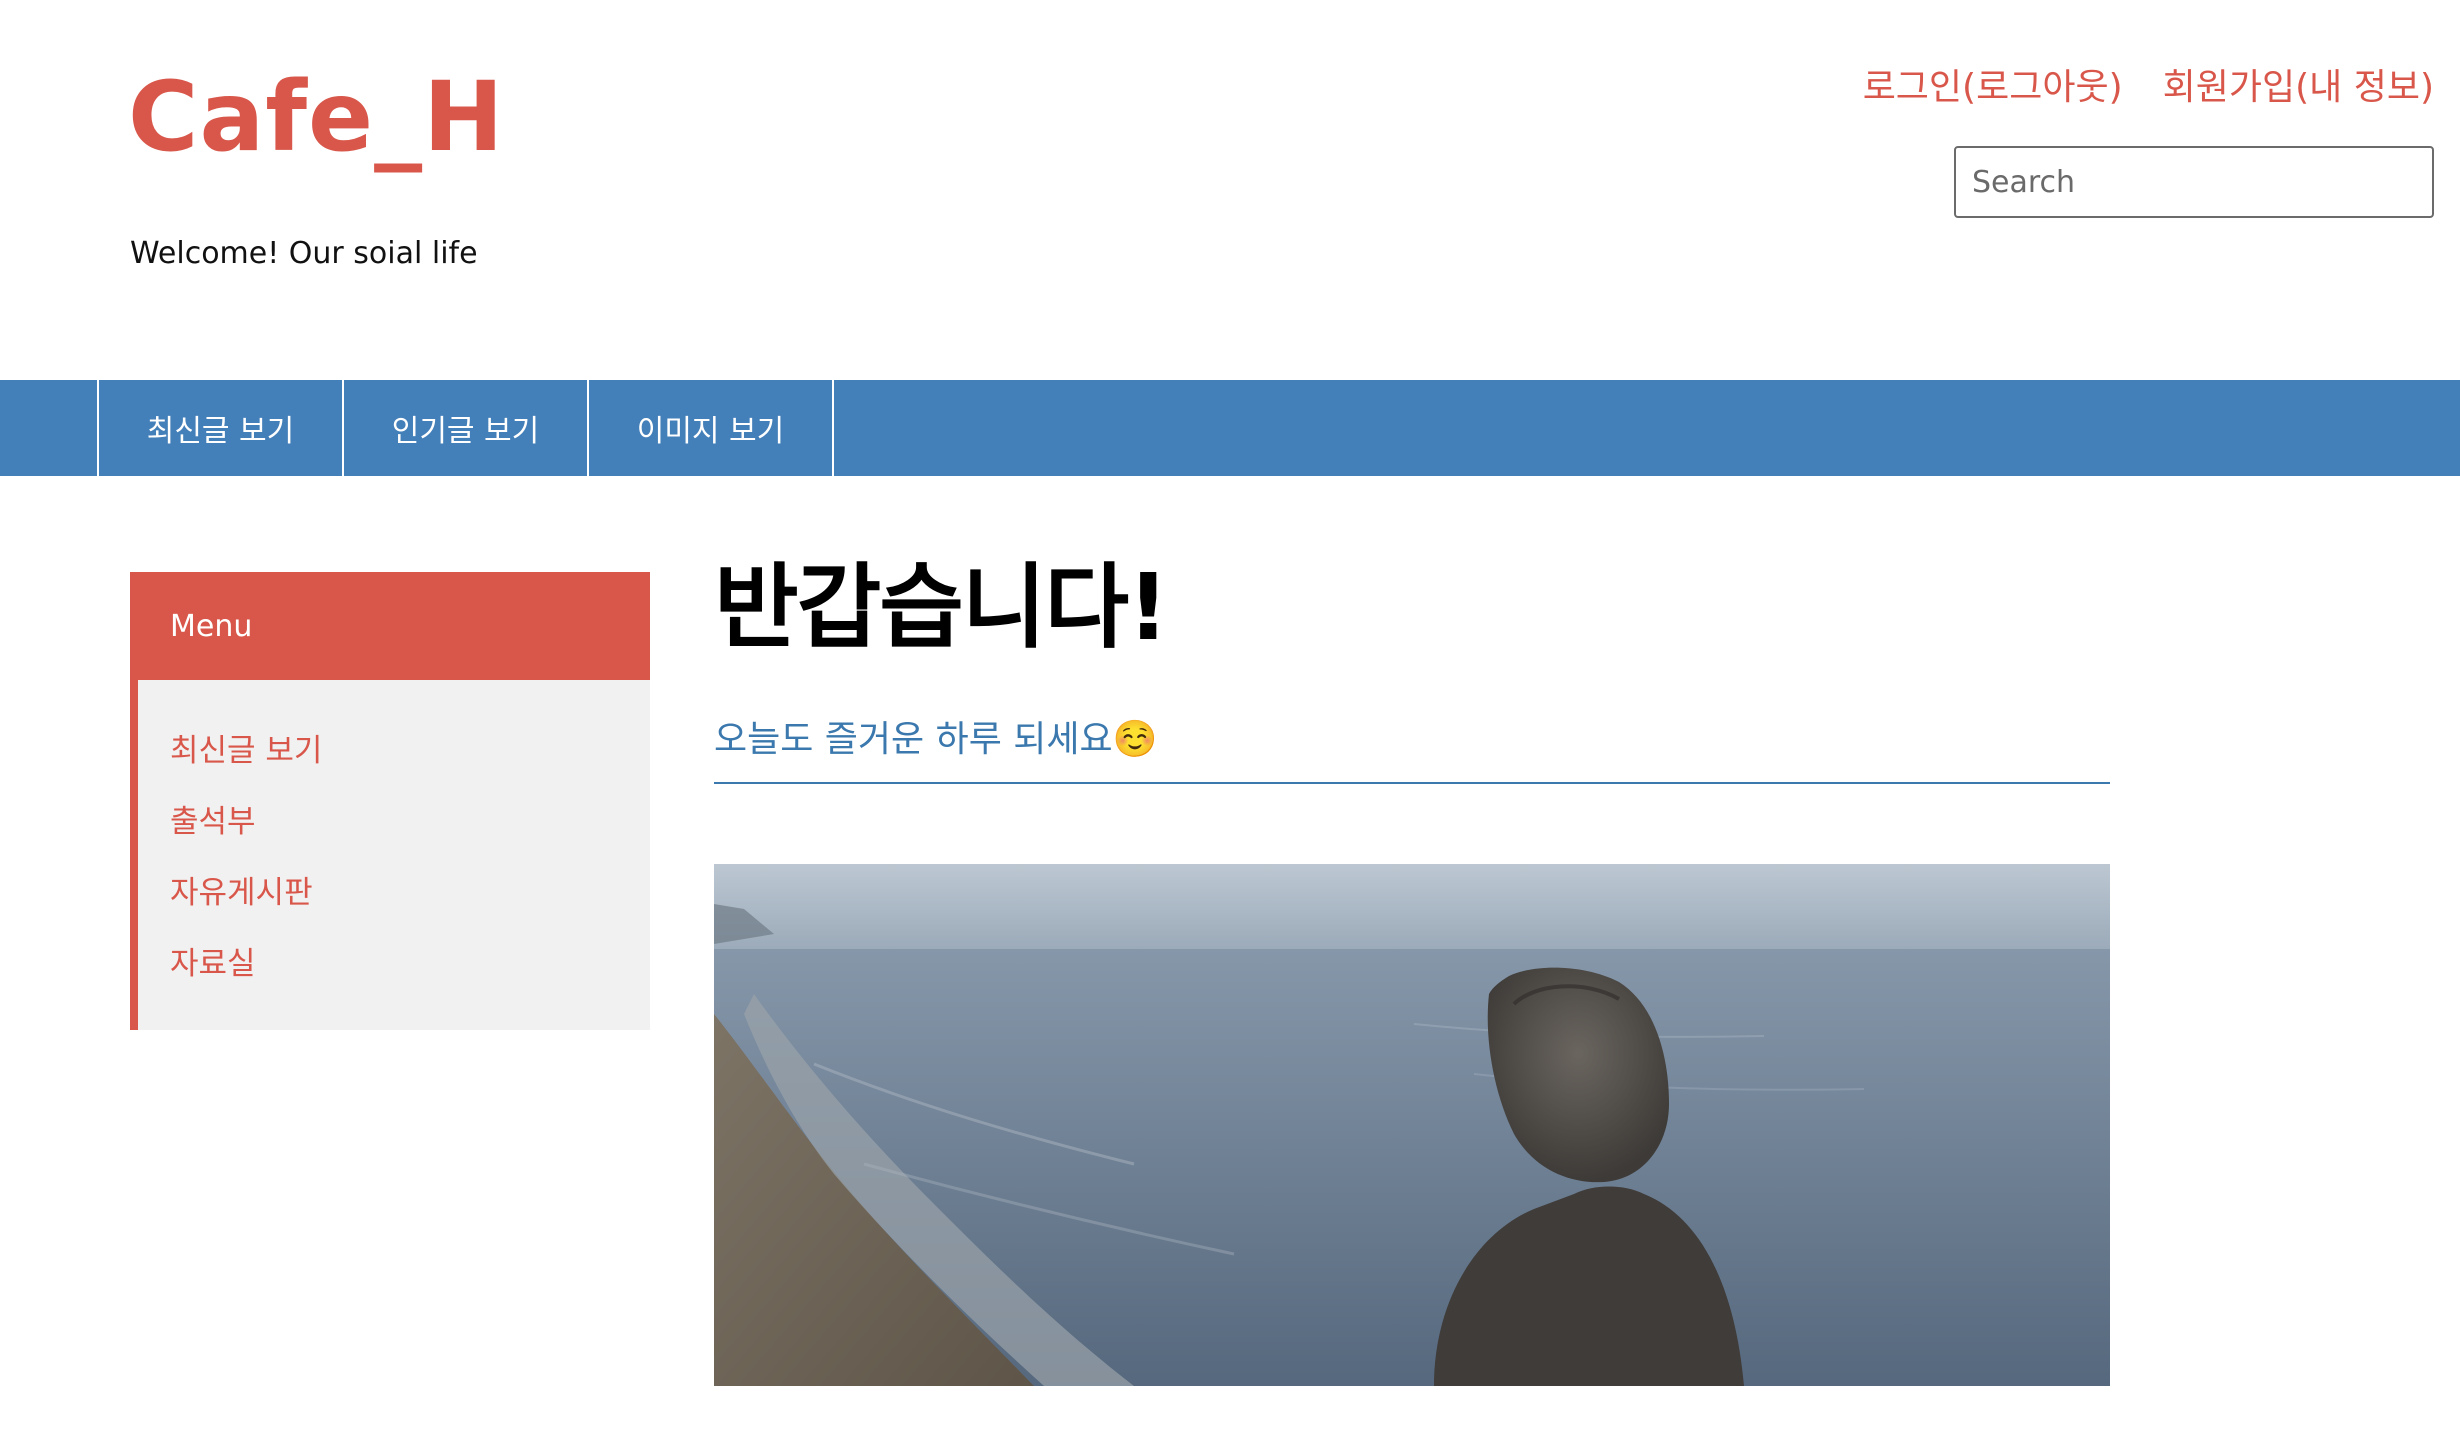 The width and height of the screenshot is (2460, 1446). I want to click on sidebar-item-attendance: 출석부, so click(410, 822).